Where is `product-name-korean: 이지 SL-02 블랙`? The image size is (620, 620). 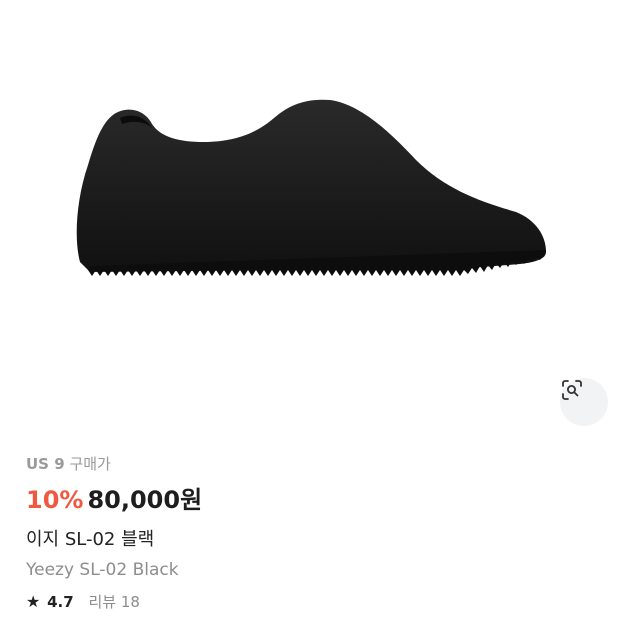 product-name-korean: 이지 SL-02 블랙 is located at coordinates (311, 540).